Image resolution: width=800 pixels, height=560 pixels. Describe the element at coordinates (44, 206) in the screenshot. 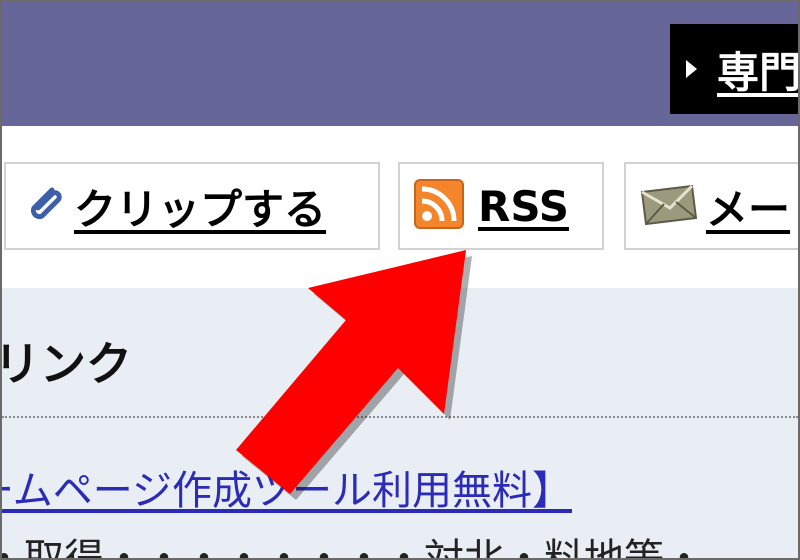

I see `paperclip-icon` at that location.